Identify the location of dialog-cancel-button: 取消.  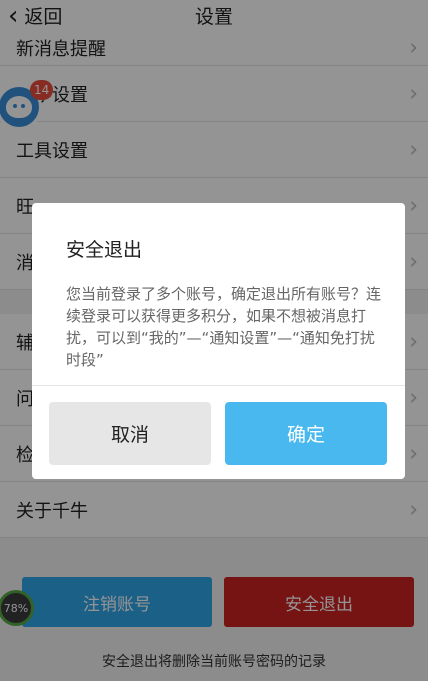
(130, 433).